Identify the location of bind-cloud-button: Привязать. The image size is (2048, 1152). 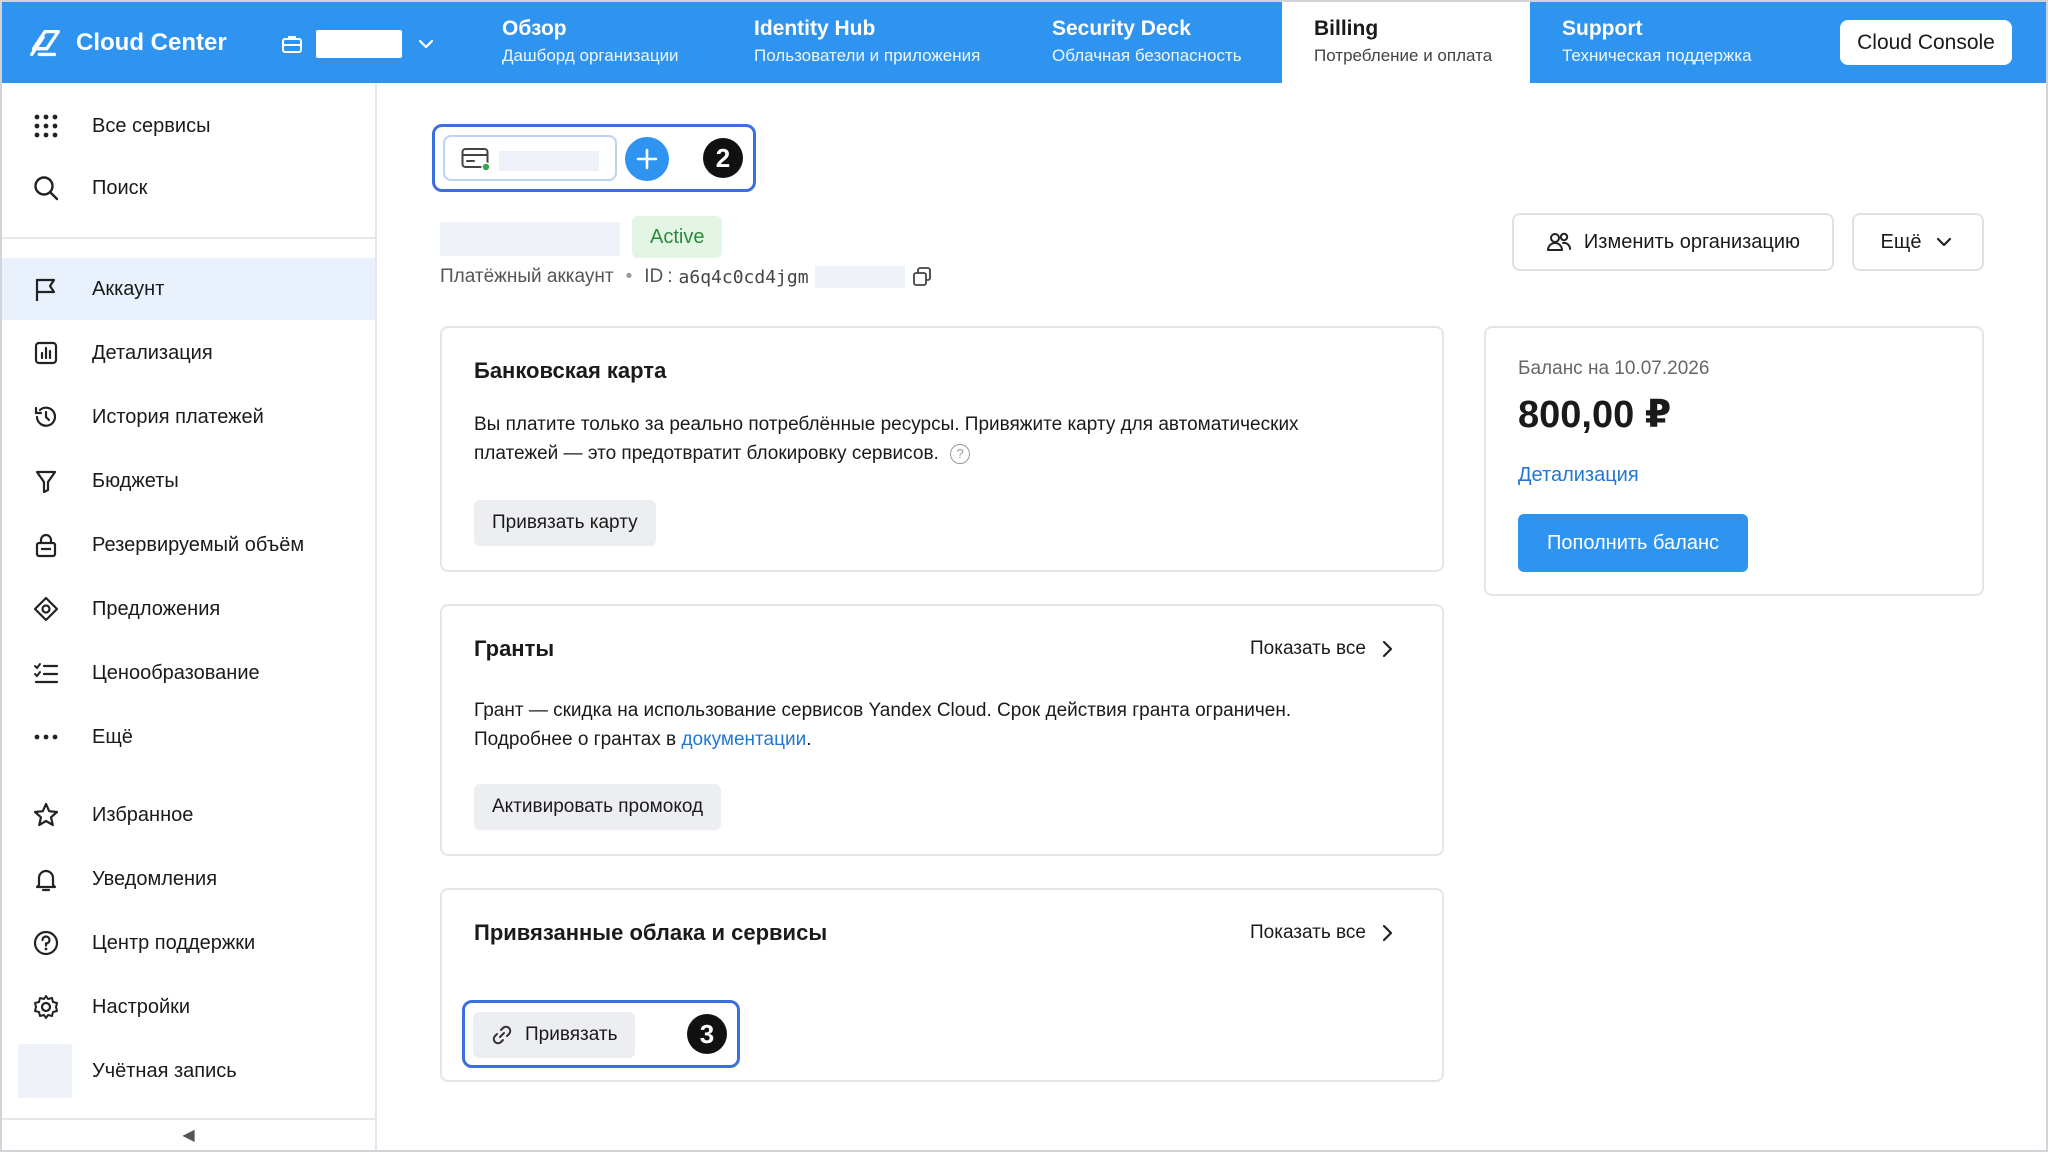
(554, 1035).